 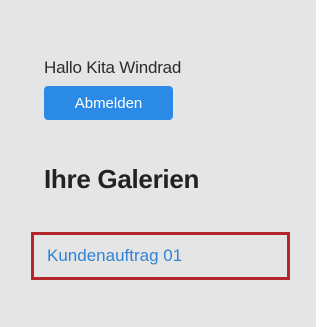 I want to click on gallery-list-item: Kundenauftrag 01, so click(x=160, y=256).